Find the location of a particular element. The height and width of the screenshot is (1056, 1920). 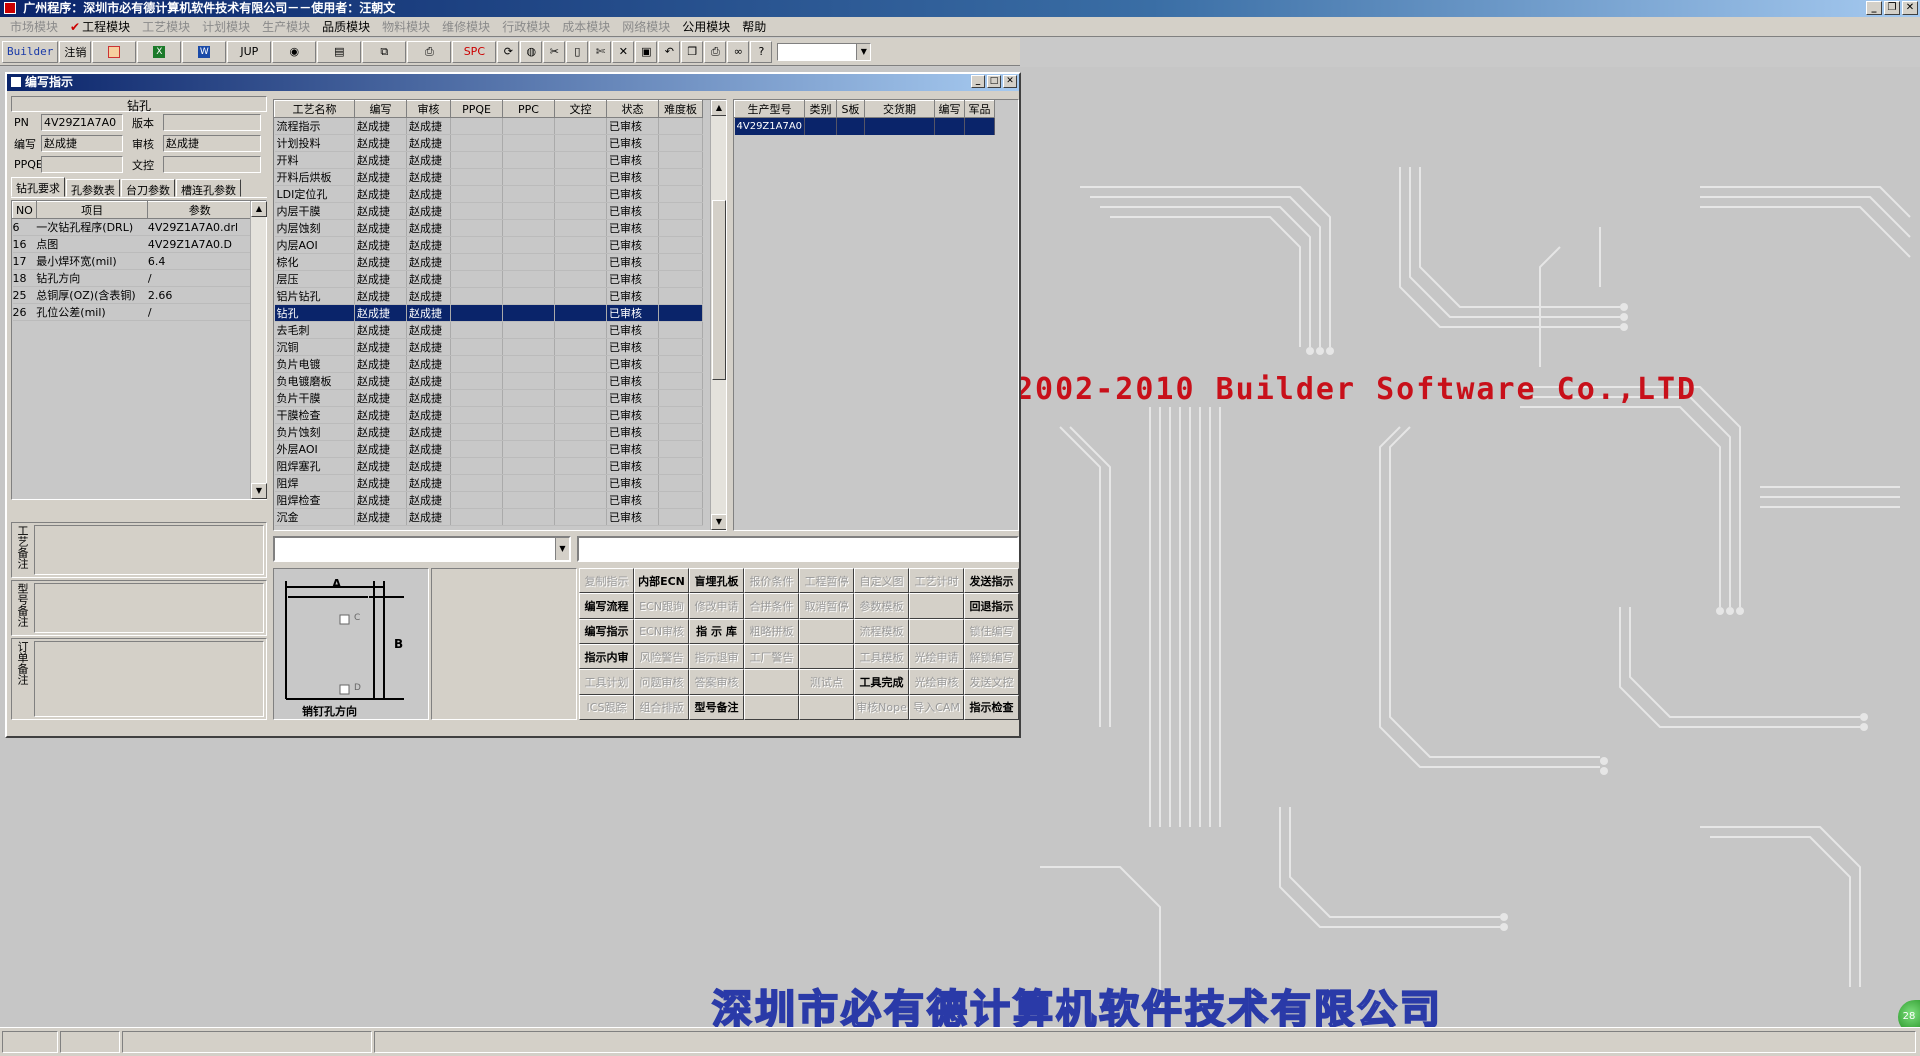

printer-icon: ⎙ is located at coordinates (429, 51).